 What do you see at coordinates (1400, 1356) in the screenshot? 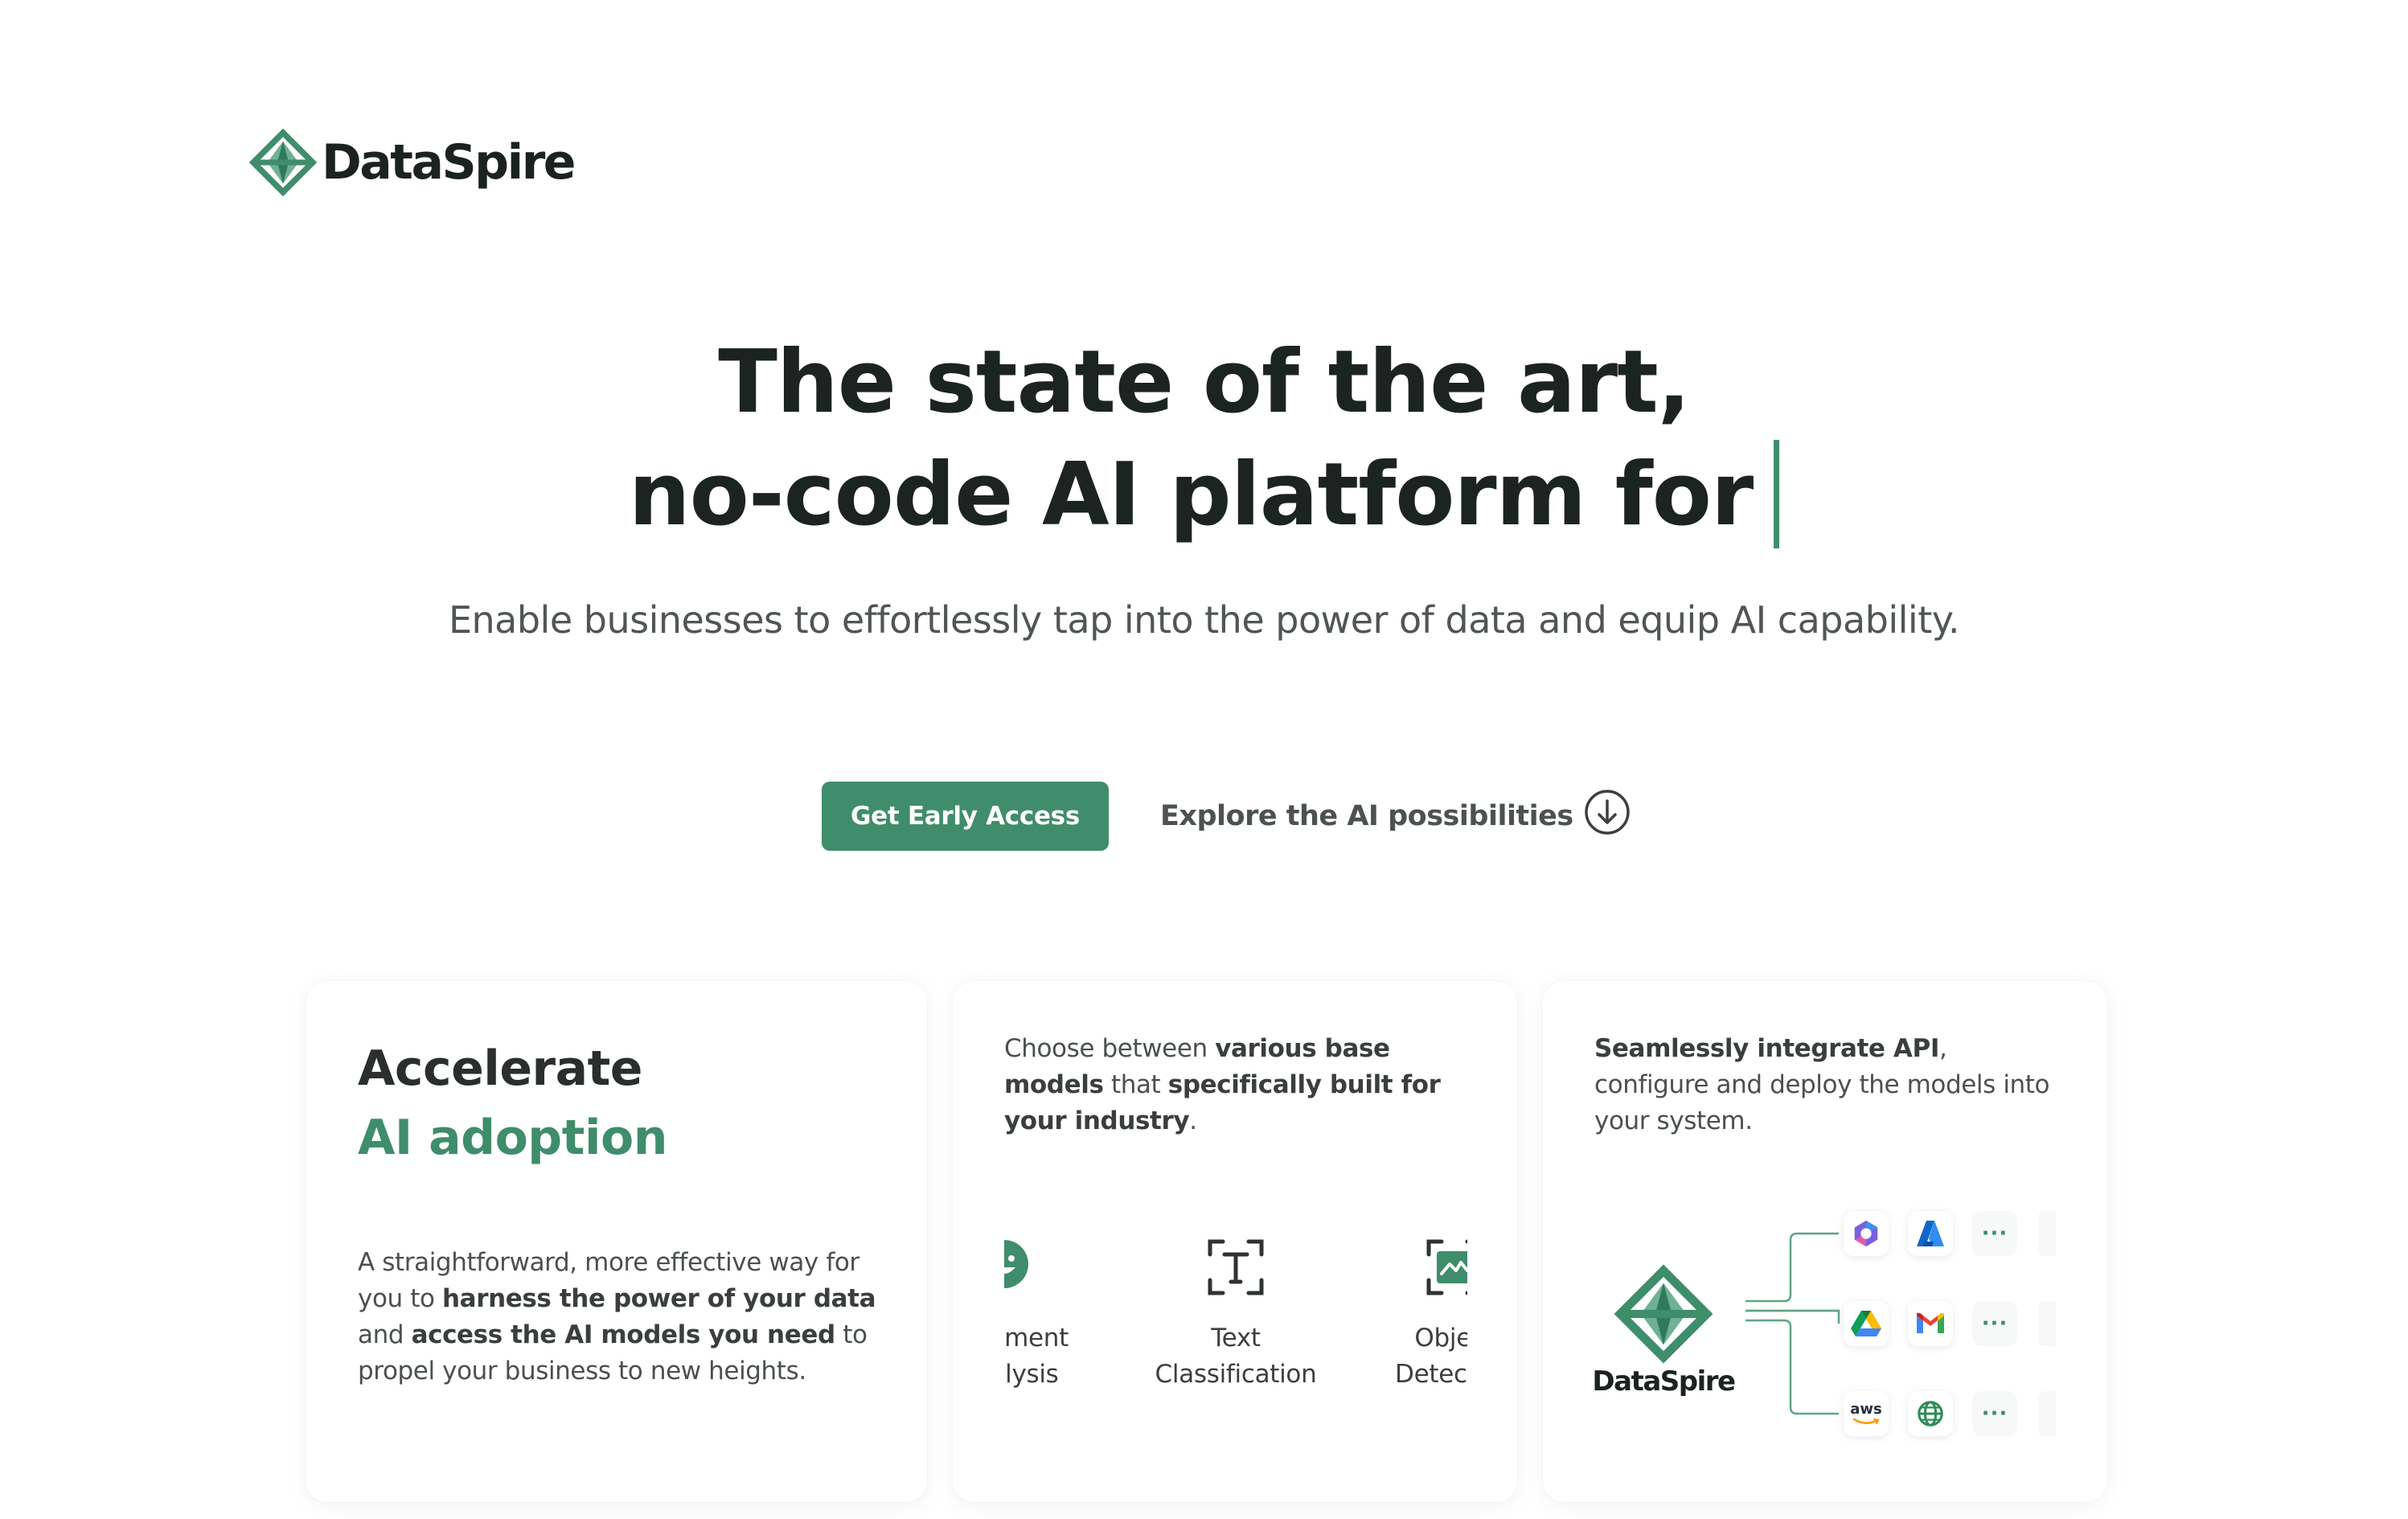
I see `model-label: Object Detection` at bounding box center [1400, 1356].